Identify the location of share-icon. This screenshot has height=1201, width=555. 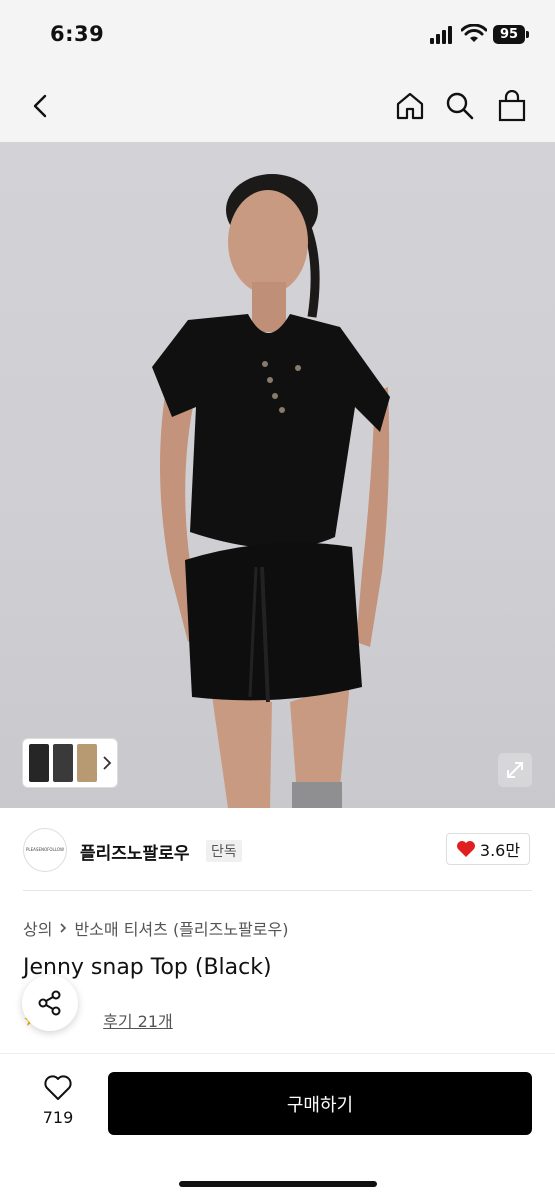
(49, 1003).